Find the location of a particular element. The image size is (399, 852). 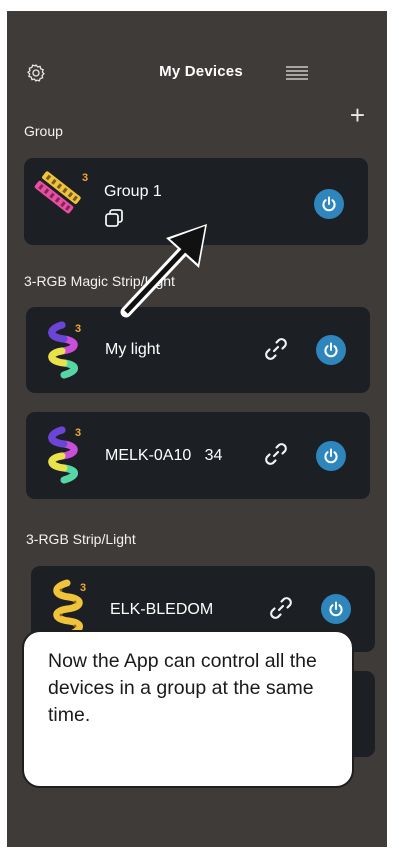

device-name: My light is located at coordinates (133, 349).